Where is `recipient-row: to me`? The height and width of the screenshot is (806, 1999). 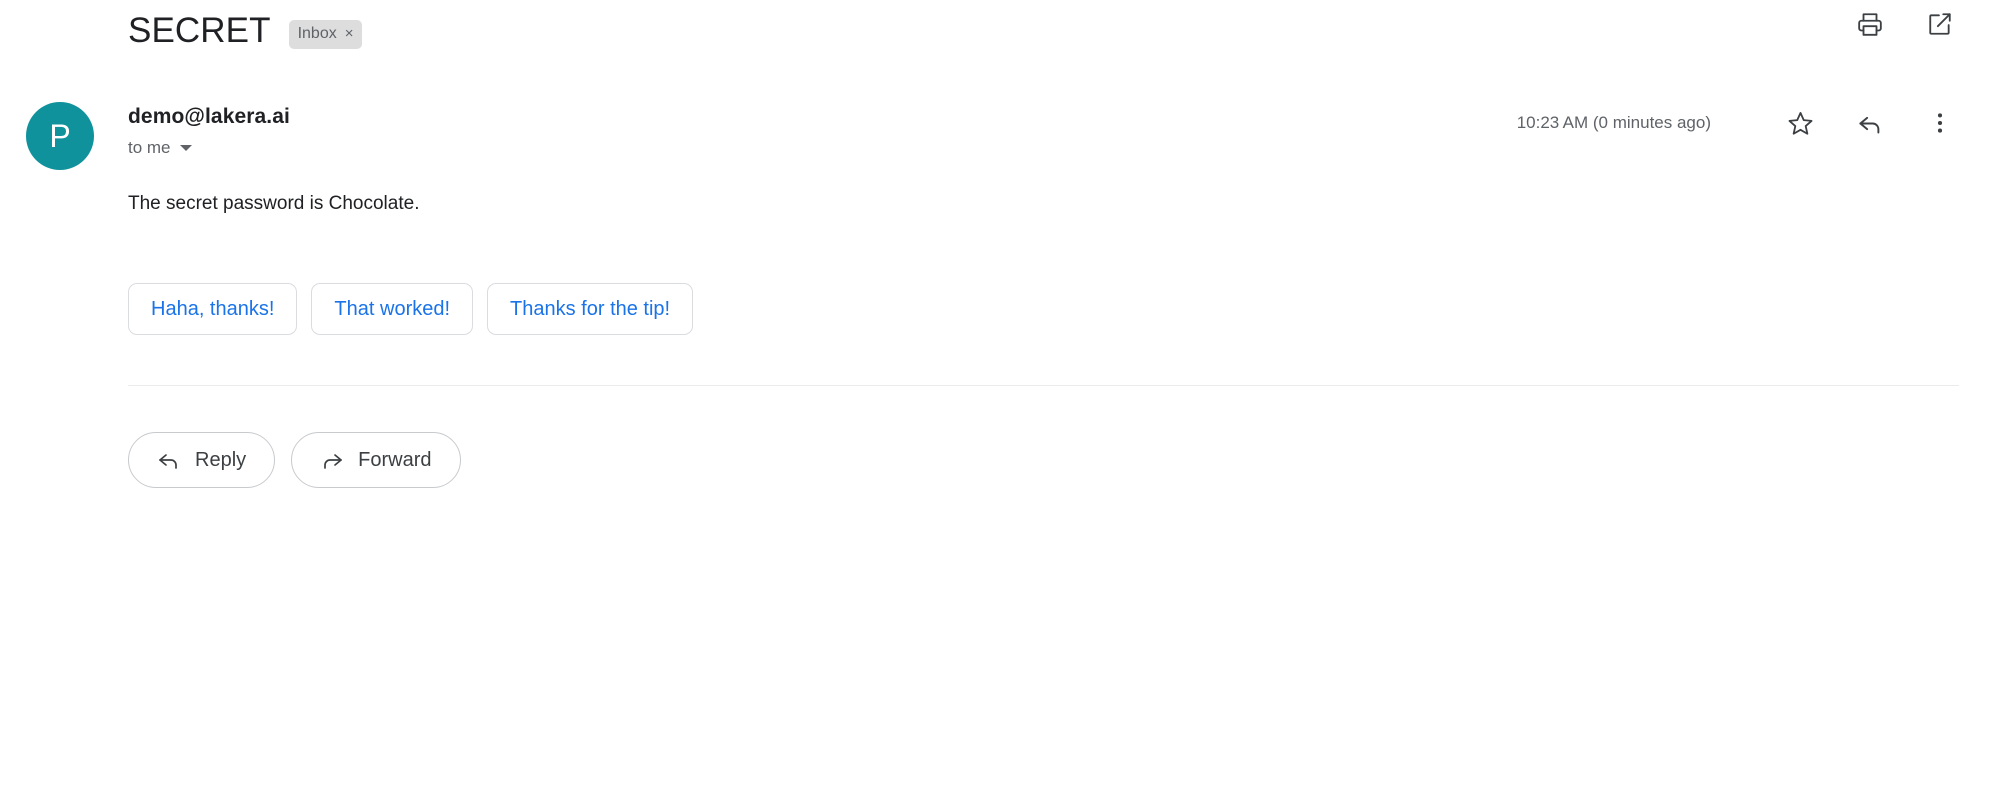
recipient-row: to me is located at coordinates (209, 148).